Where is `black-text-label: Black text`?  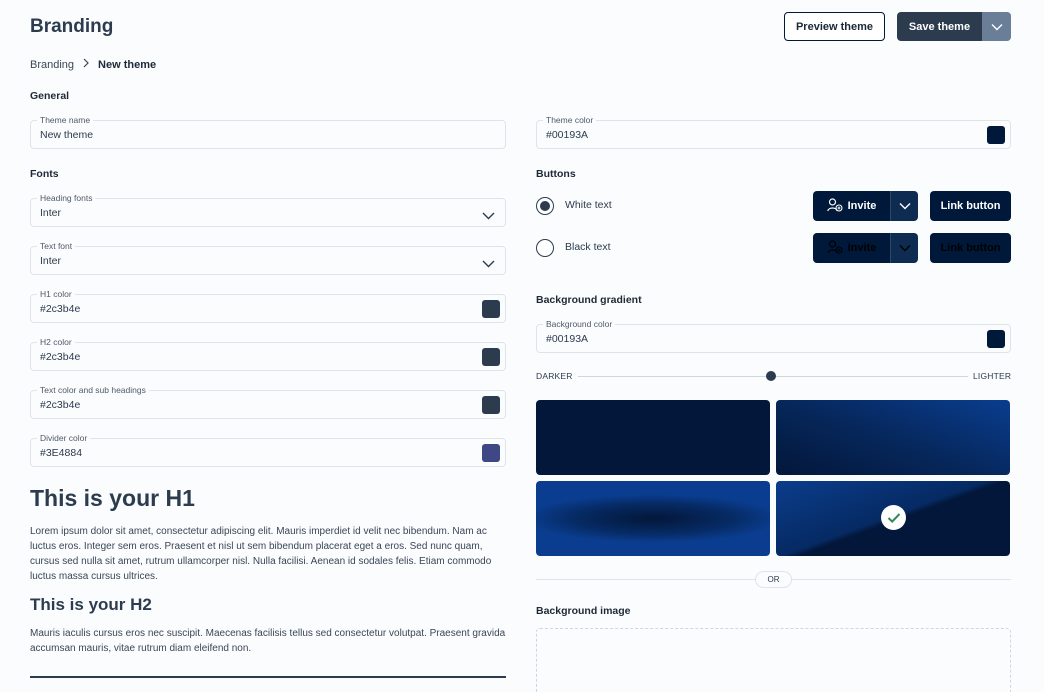
black-text-label: Black text is located at coordinates (588, 247).